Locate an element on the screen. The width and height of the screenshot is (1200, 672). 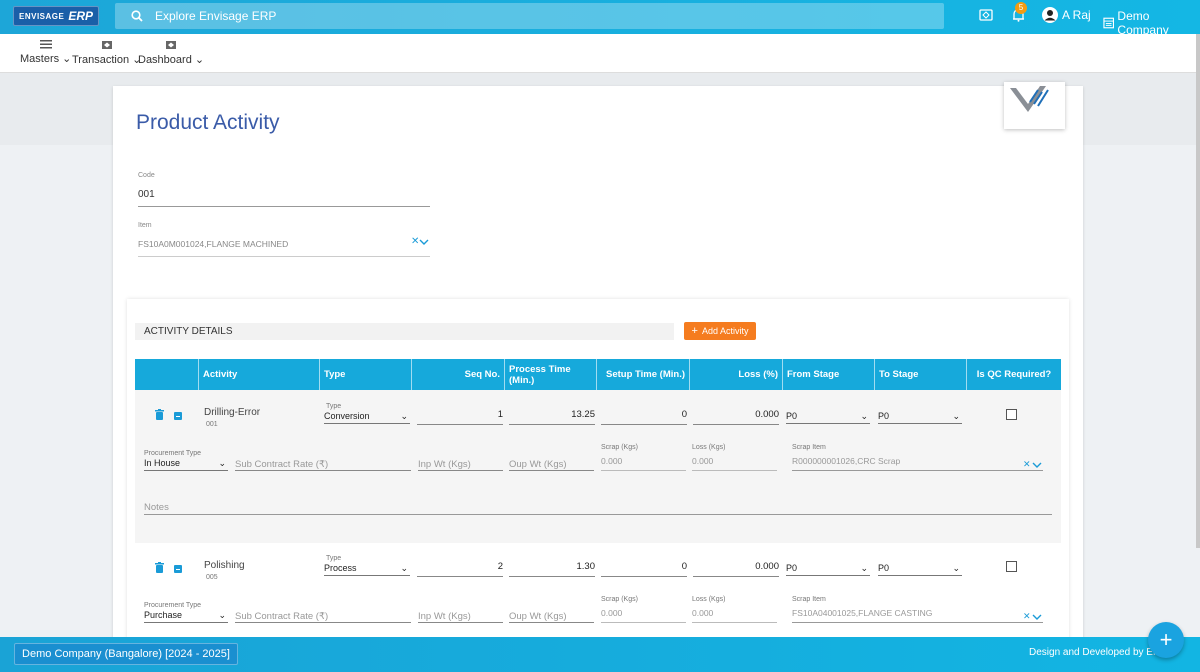
code-underline is located at coordinates (284, 206).